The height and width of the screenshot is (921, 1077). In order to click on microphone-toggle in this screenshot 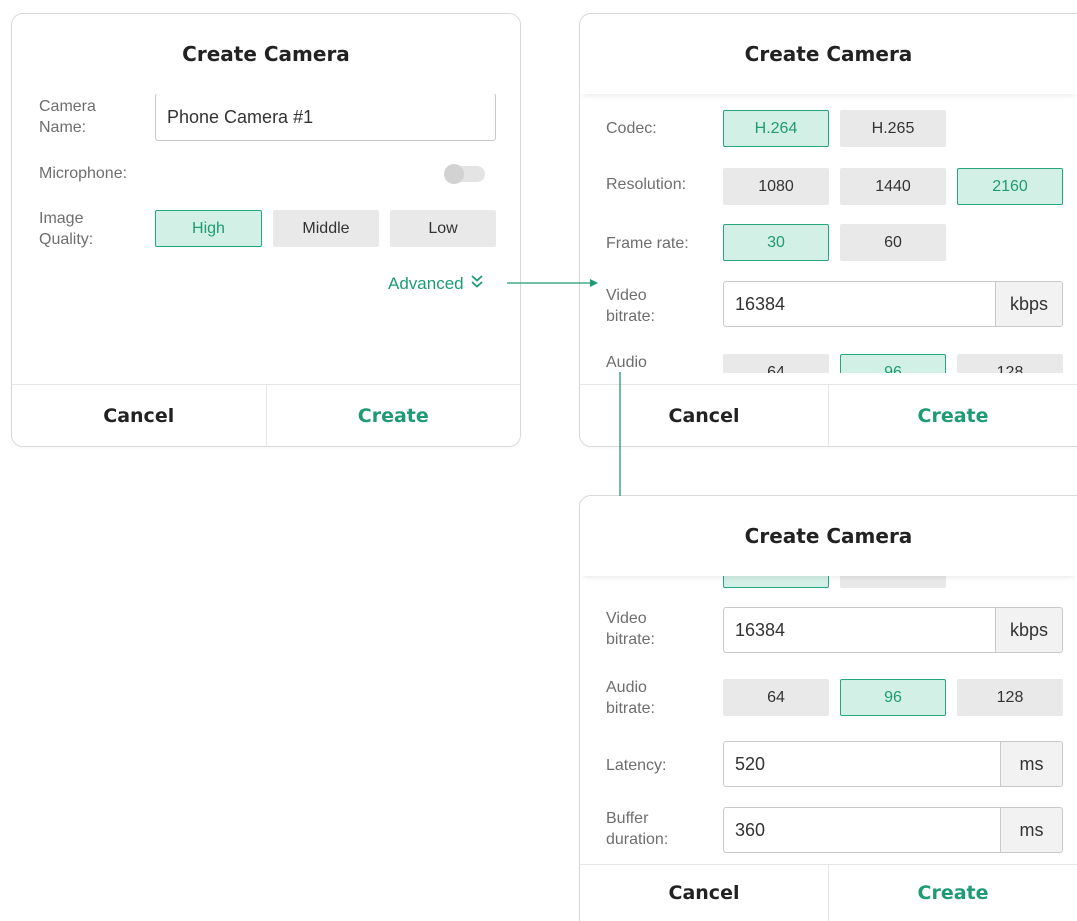, I will do `click(464, 174)`.